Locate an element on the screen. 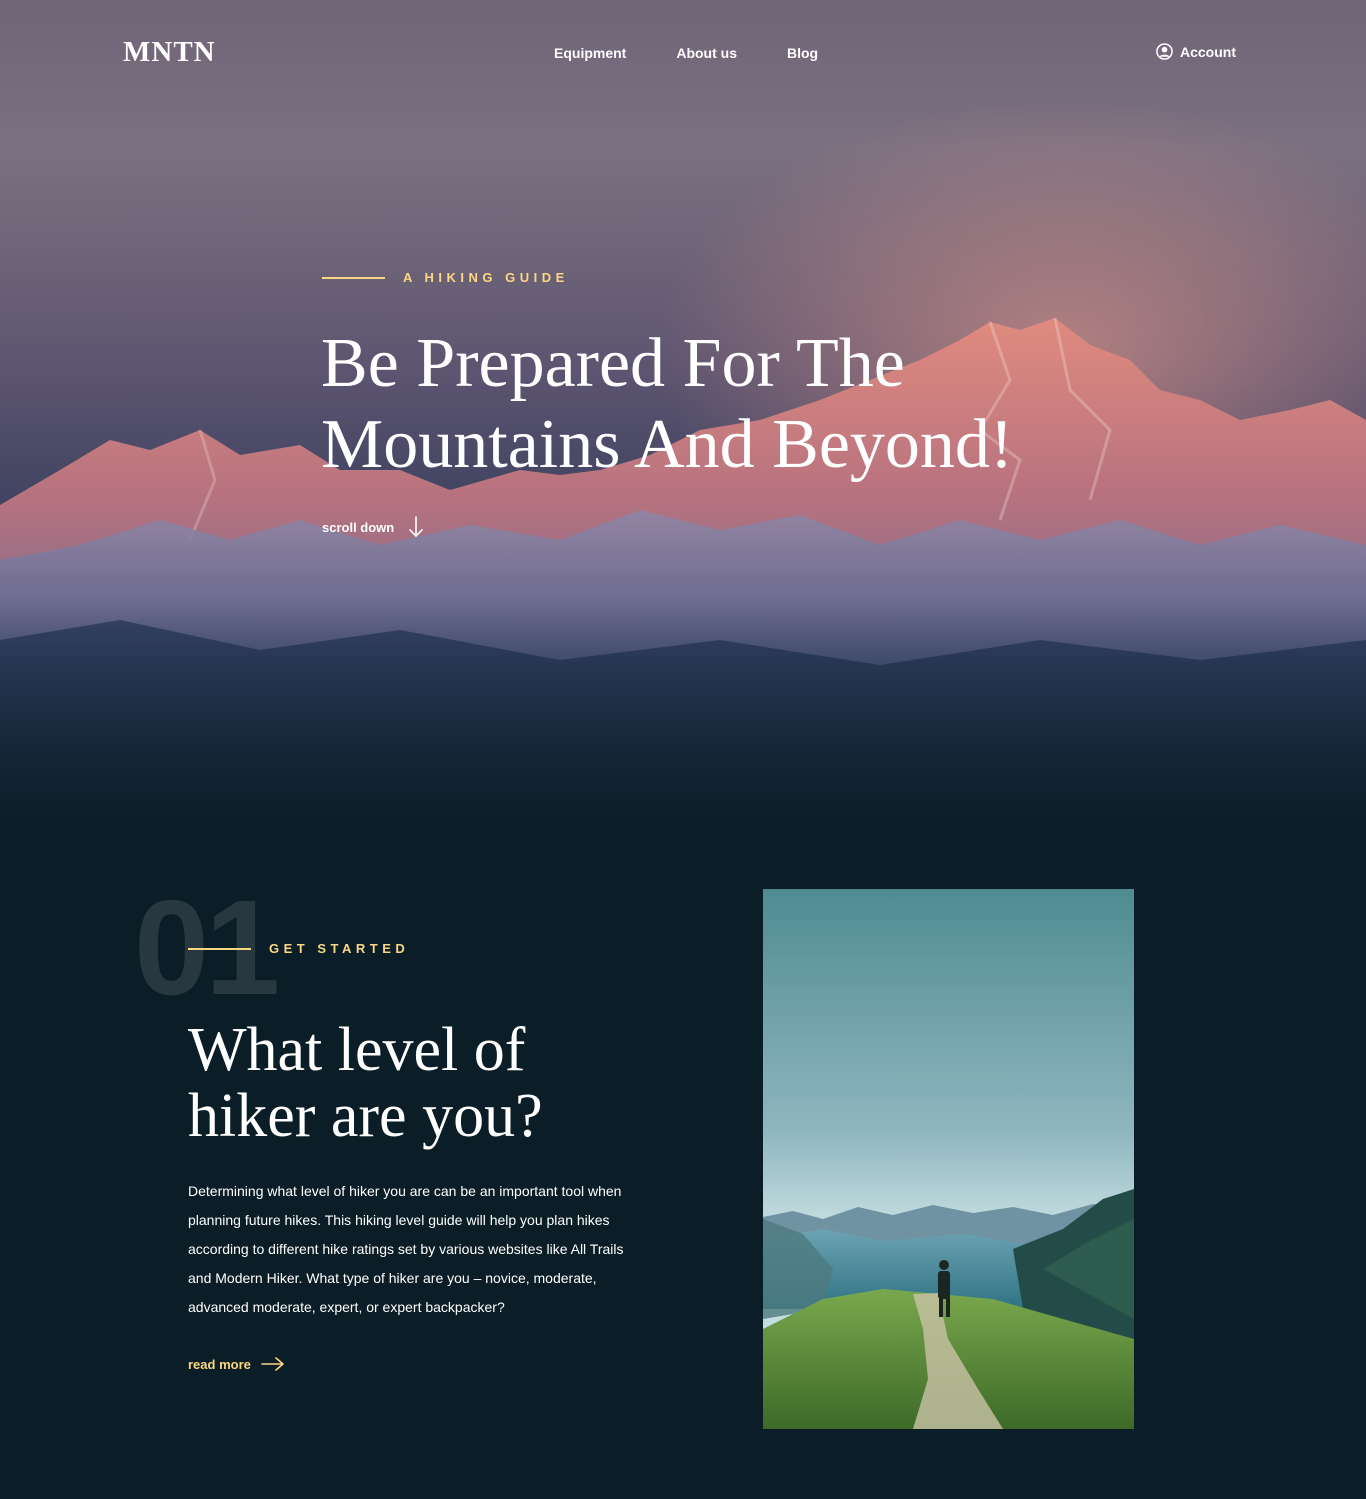  arrow-right-icon is located at coordinates (272, 1364).